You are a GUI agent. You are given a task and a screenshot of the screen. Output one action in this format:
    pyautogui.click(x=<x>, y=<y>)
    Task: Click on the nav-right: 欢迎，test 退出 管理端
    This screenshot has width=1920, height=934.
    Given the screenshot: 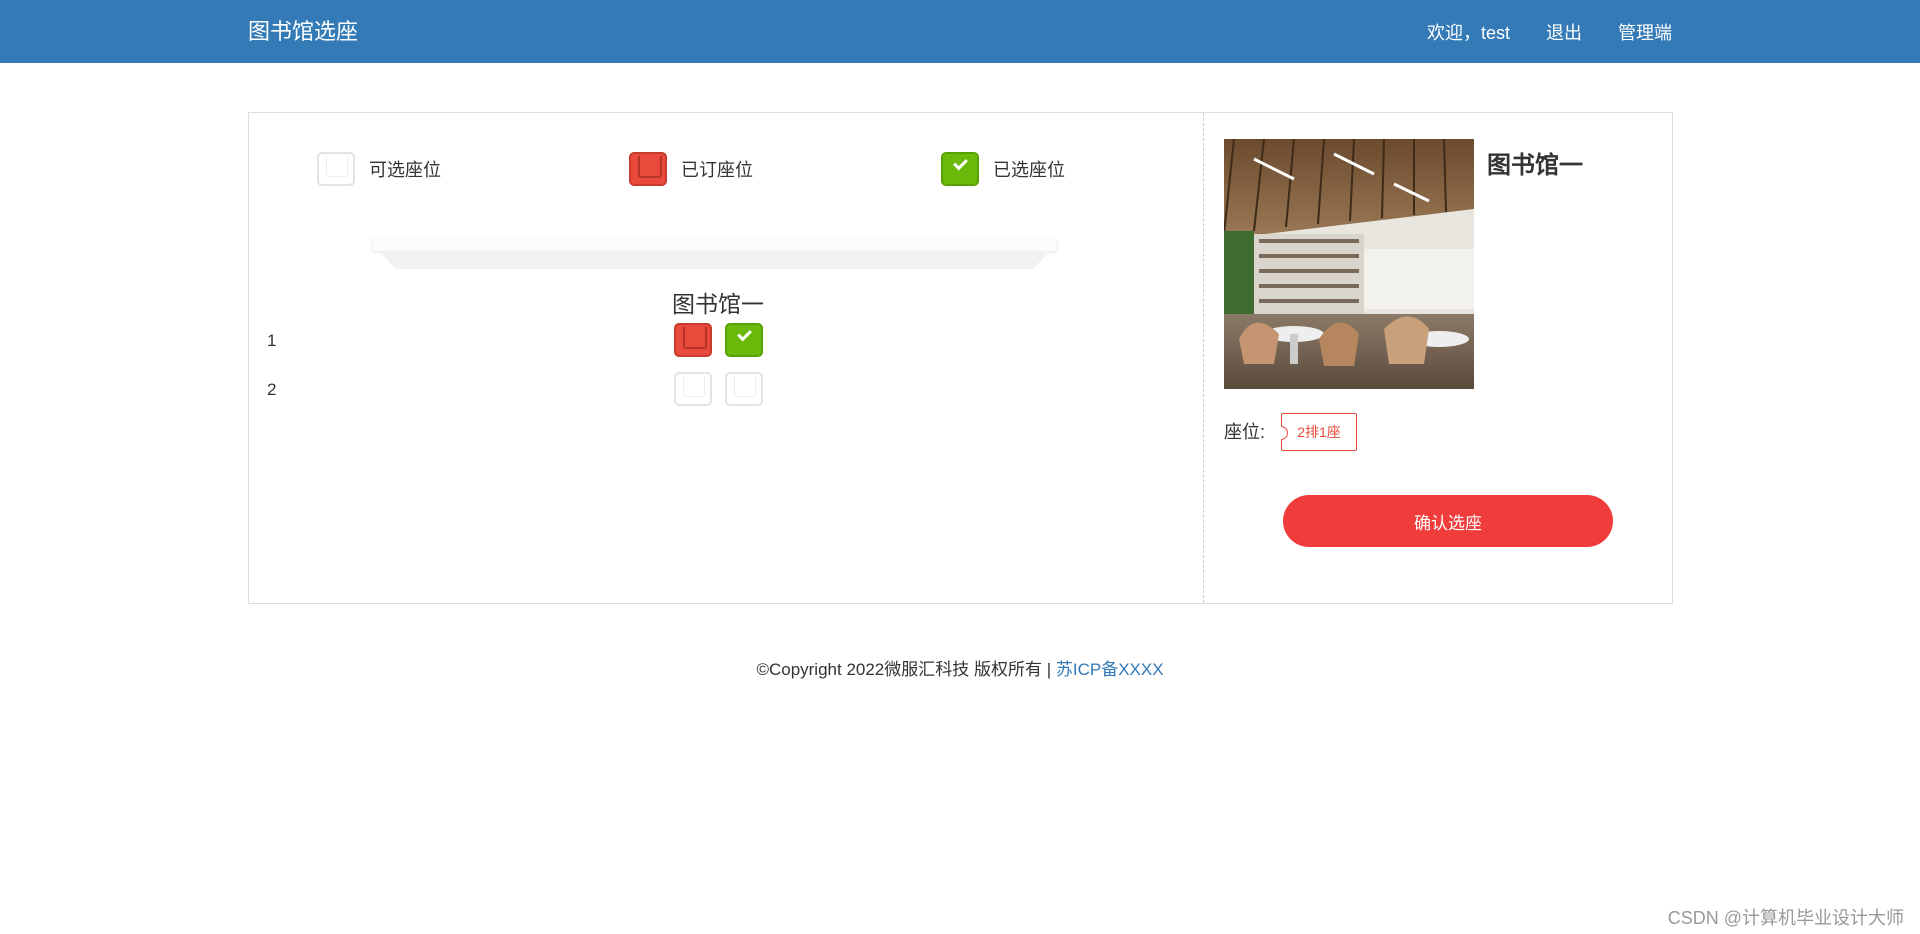 What is the action you would take?
    pyautogui.click(x=1549, y=31)
    